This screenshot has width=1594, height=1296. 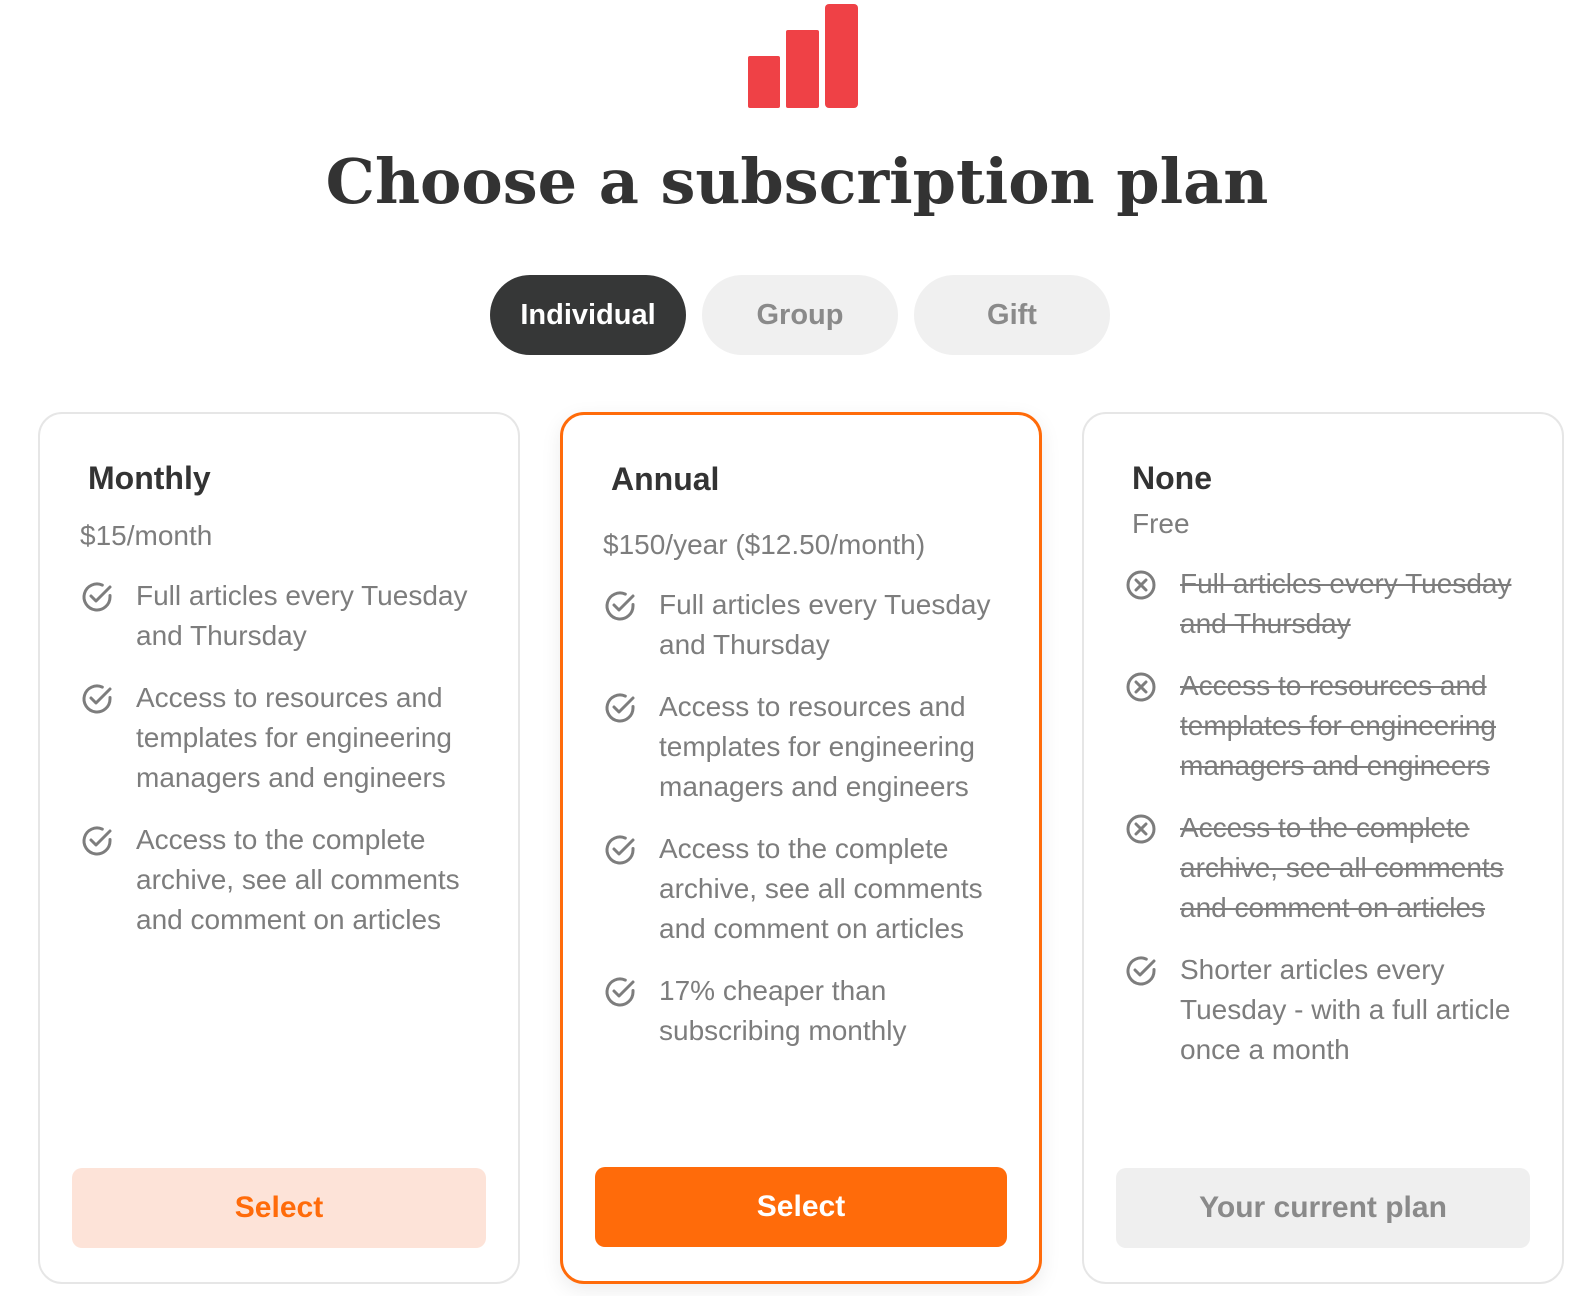 What do you see at coordinates (1172, 478) in the screenshot?
I see `plan-name: None` at bounding box center [1172, 478].